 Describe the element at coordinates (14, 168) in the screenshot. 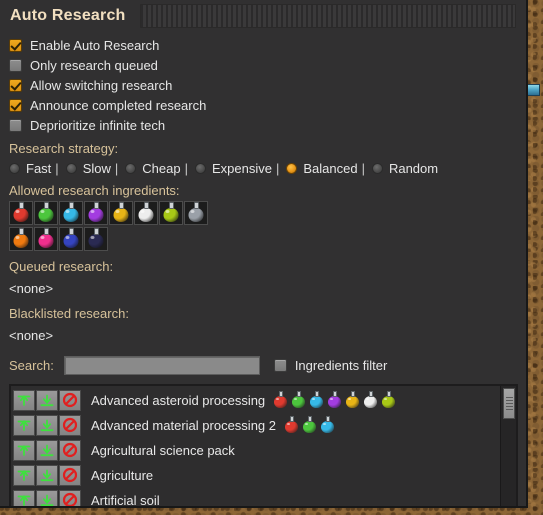

I see `radio-fast` at that location.